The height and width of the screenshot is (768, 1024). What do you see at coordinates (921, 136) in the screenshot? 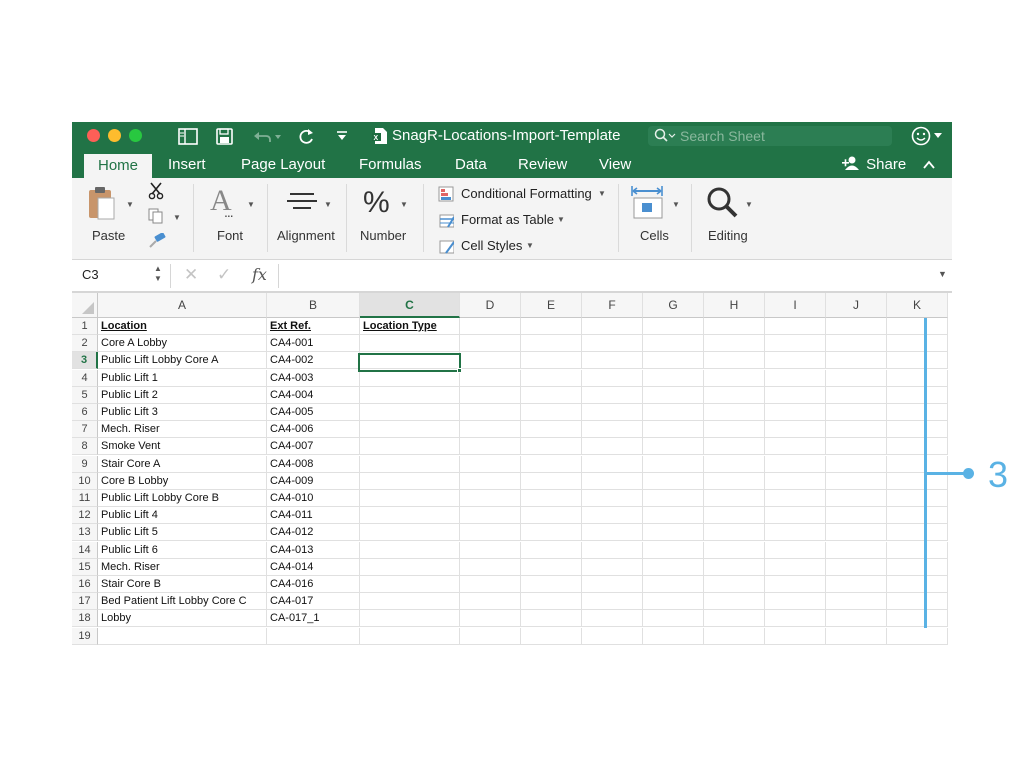
I see `smiley-feedback-icon` at bounding box center [921, 136].